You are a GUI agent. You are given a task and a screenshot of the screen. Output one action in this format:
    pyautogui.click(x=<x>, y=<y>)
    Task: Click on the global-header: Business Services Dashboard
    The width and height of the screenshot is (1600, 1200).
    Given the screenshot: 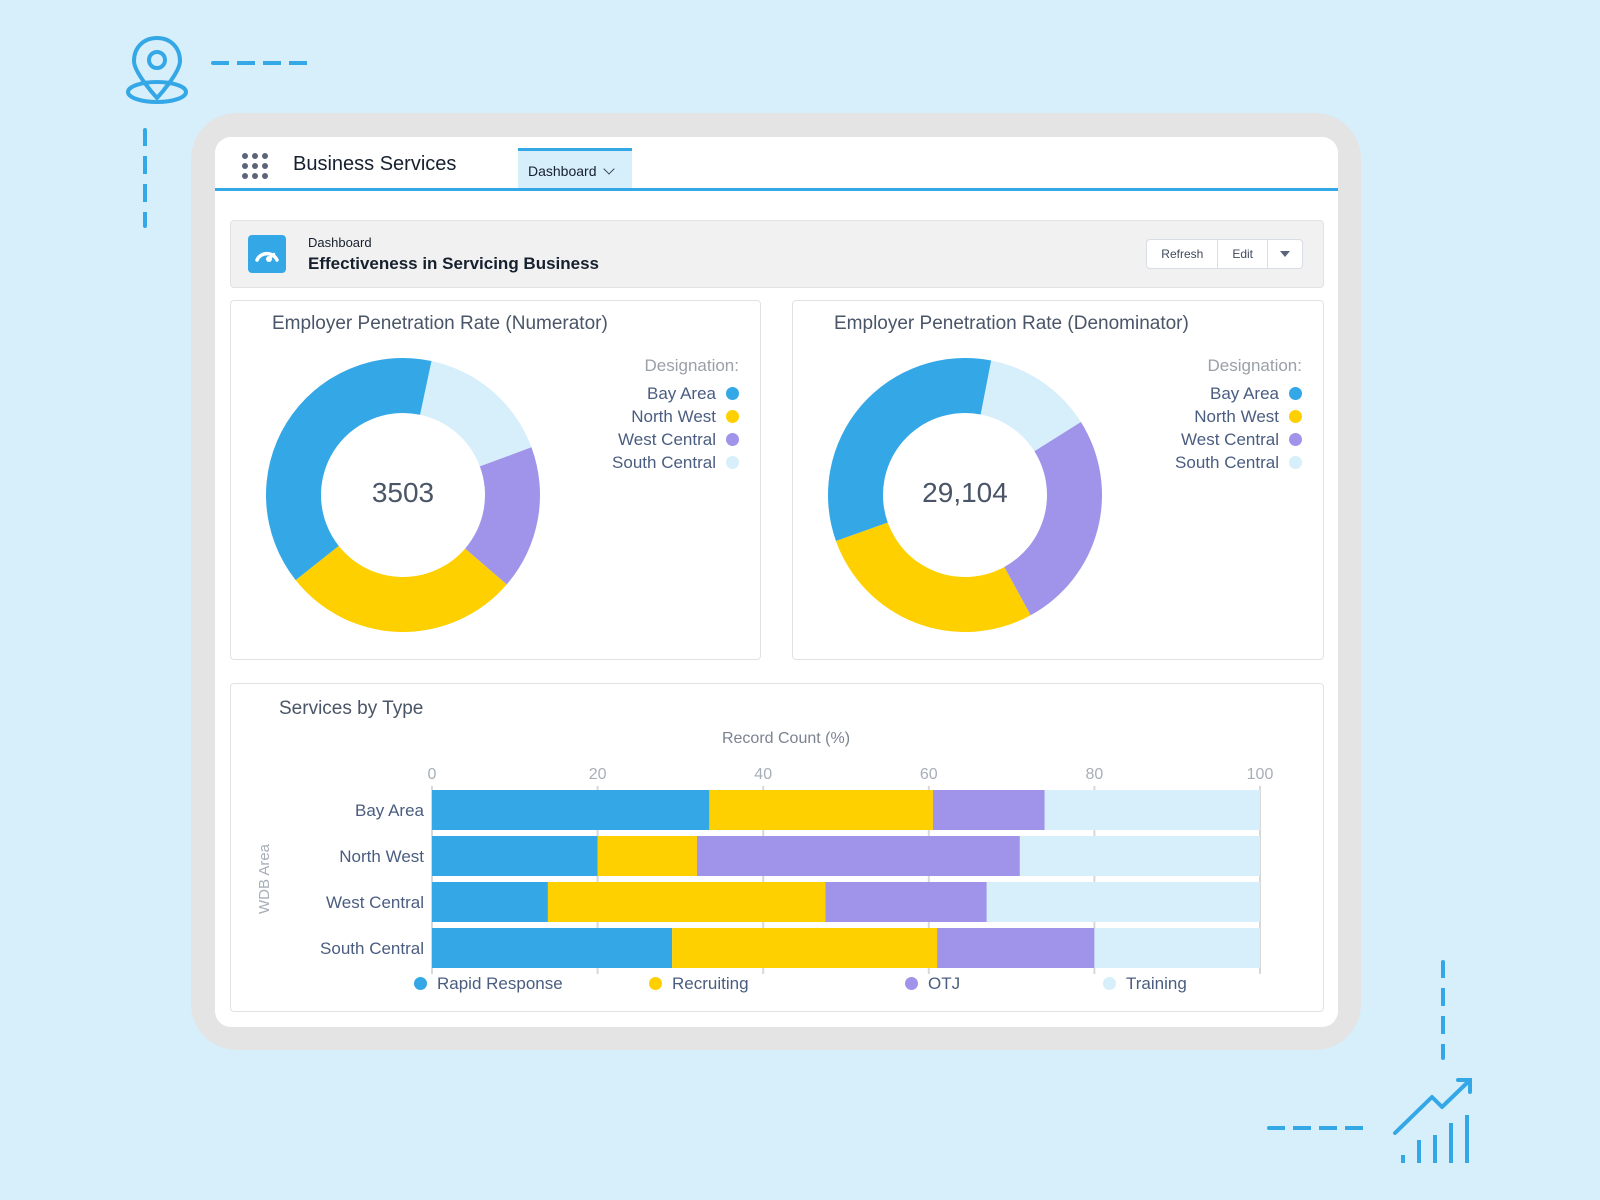 What is the action you would take?
    pyautogui.click(x=776, y=164)
    